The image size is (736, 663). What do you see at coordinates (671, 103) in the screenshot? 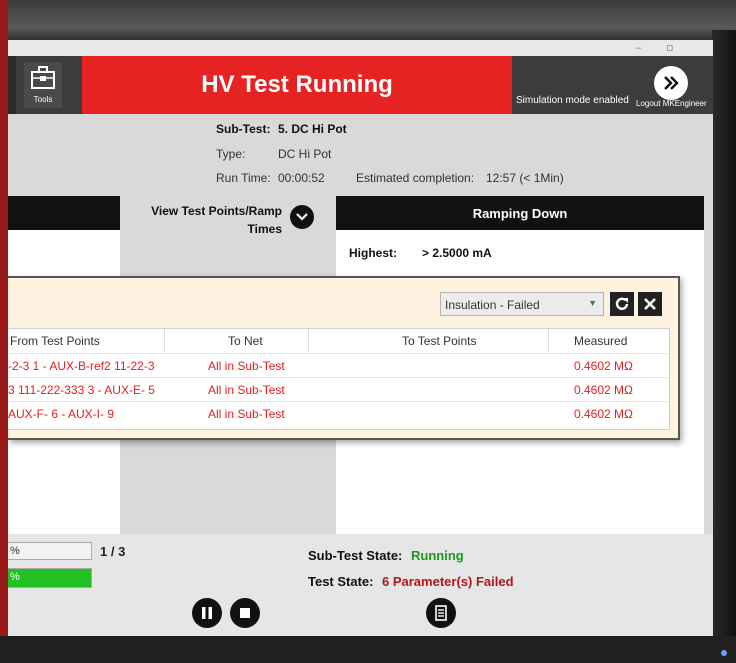
I see `logout-label: Logout MKEngineer` at bounding box center [671, 103].